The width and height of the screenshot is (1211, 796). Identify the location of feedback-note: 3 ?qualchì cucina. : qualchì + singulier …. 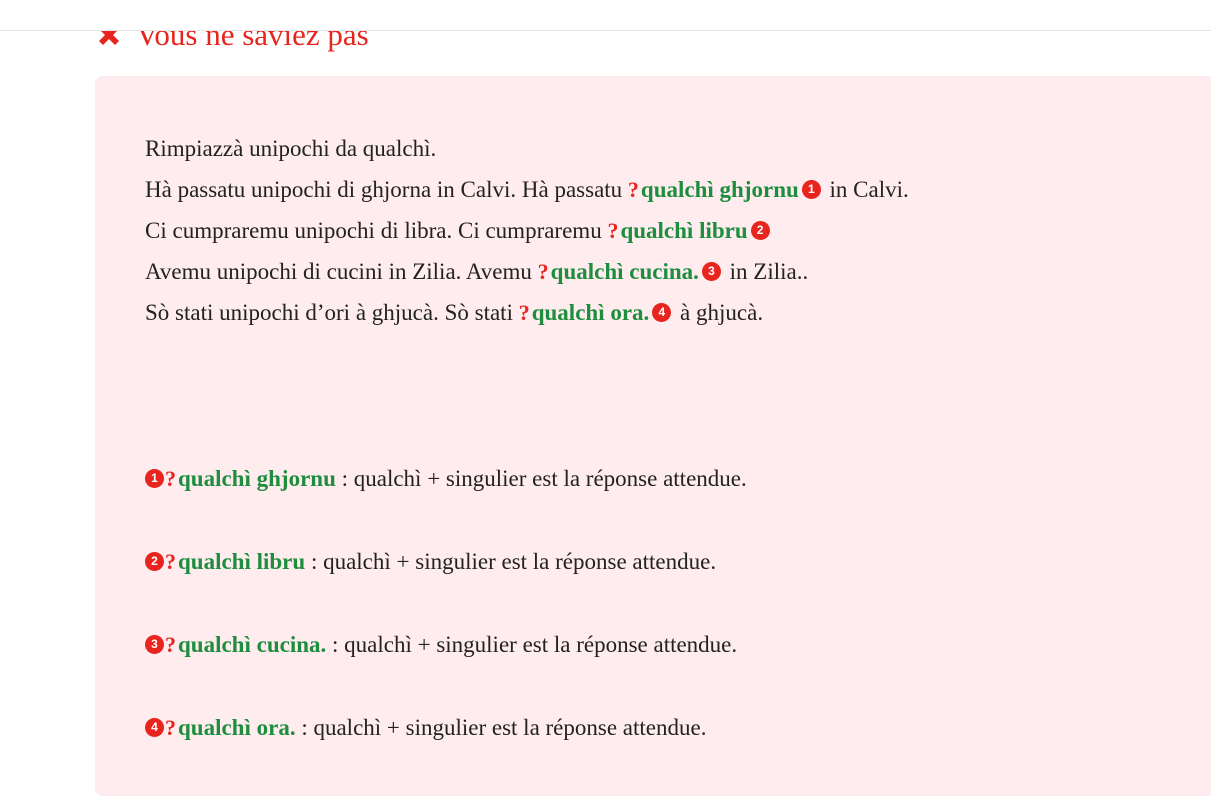
(446, 644).